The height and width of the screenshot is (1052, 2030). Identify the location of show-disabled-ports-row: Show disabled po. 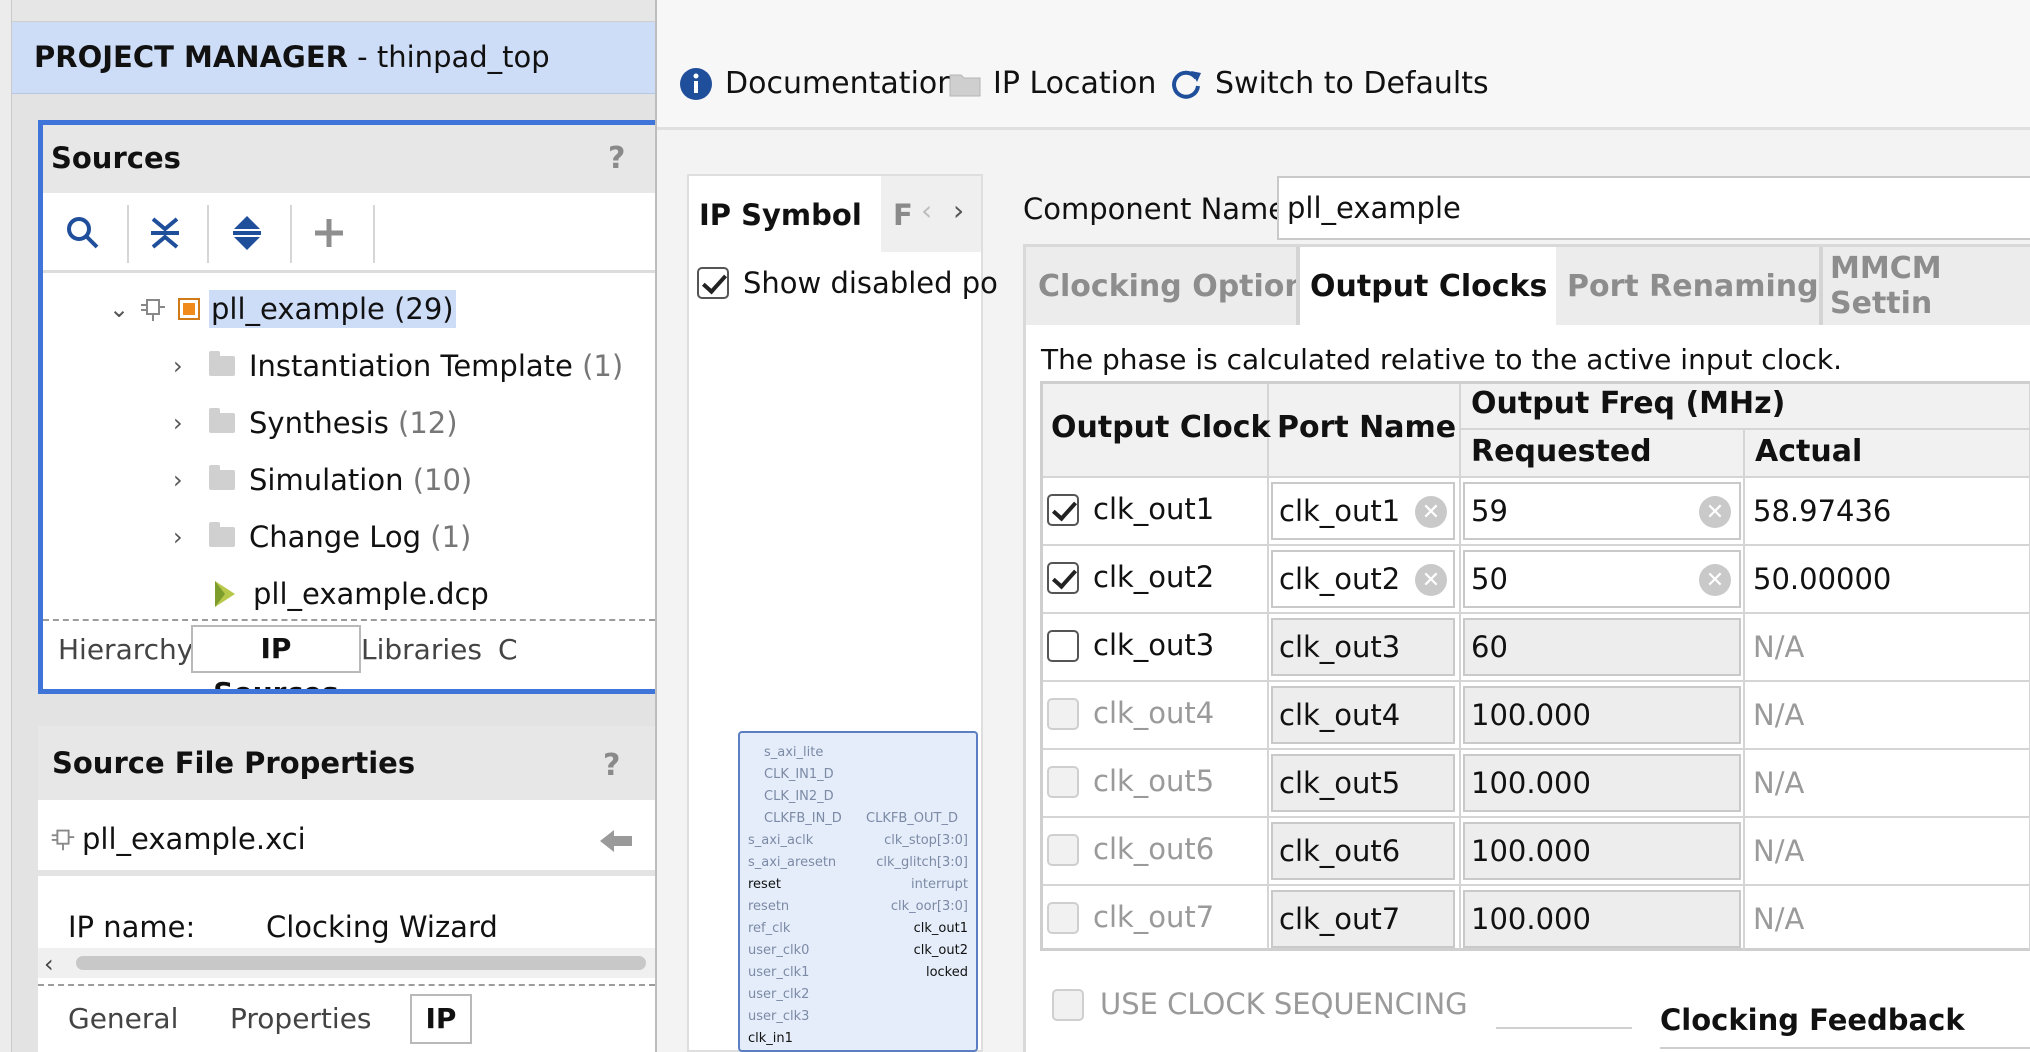
(847, 283).